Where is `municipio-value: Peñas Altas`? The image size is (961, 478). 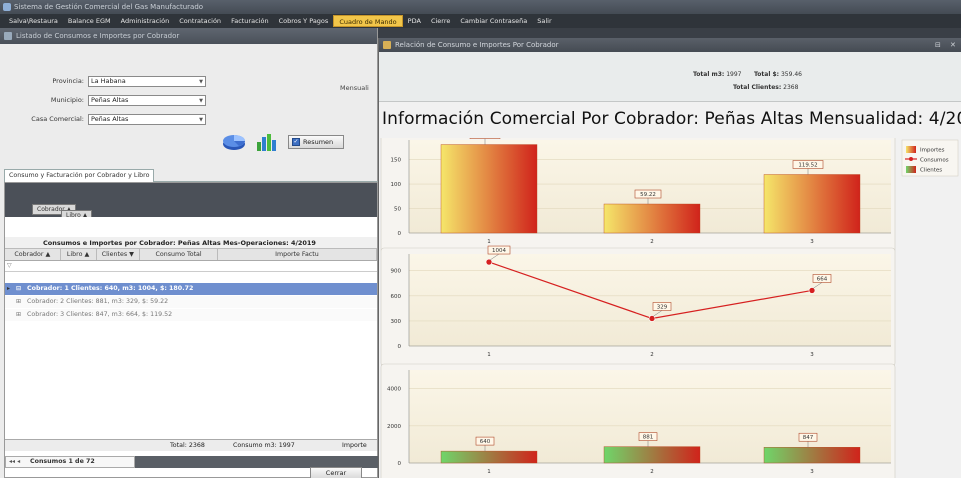 municipio-value: Peñas Altas is located at coordinates (110, 100).